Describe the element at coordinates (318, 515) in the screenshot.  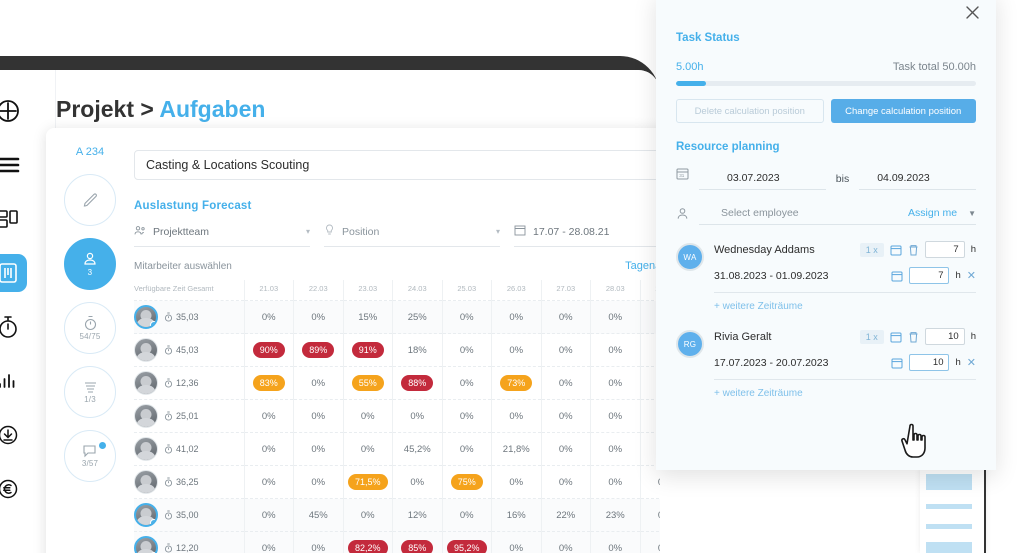
I see `utilization-cell: 45%` at that location.